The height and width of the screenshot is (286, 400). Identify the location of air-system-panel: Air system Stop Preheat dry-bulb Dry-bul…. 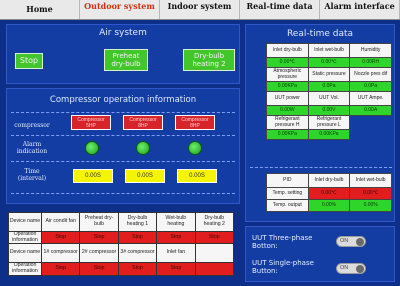
(123, 54).